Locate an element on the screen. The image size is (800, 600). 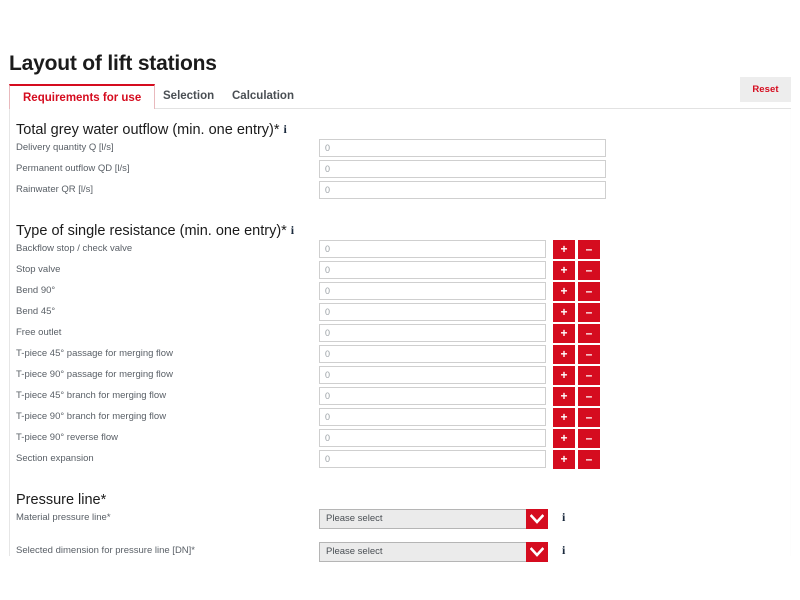
field-label: Section expansion is located at coordinates (55, 458).